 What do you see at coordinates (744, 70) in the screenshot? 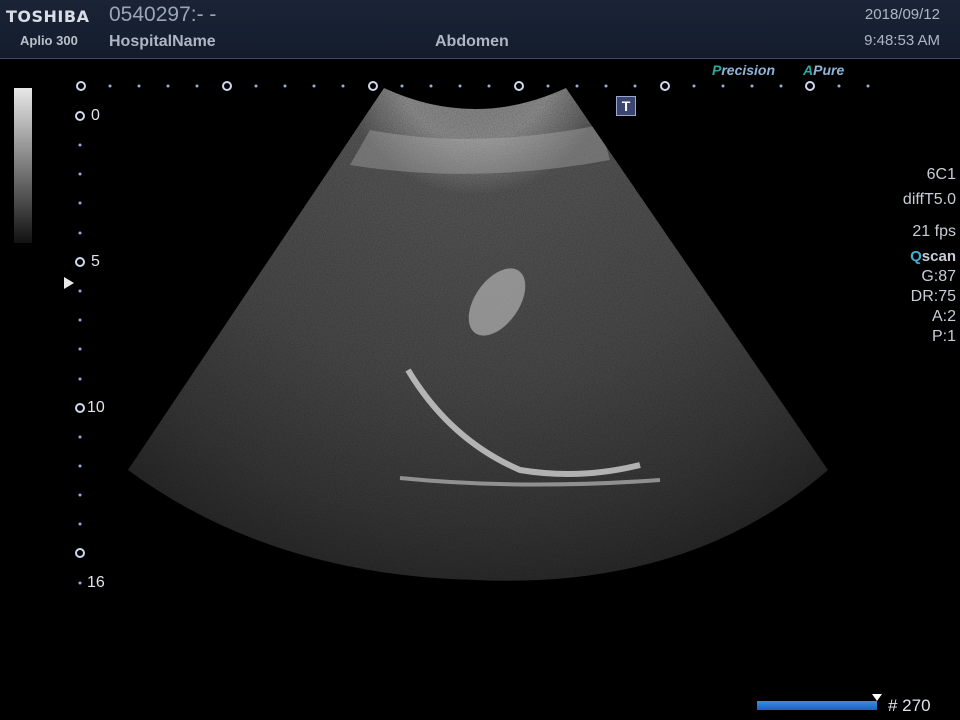
I see `precision-badge: Precision` at bounding box center [744, 70].